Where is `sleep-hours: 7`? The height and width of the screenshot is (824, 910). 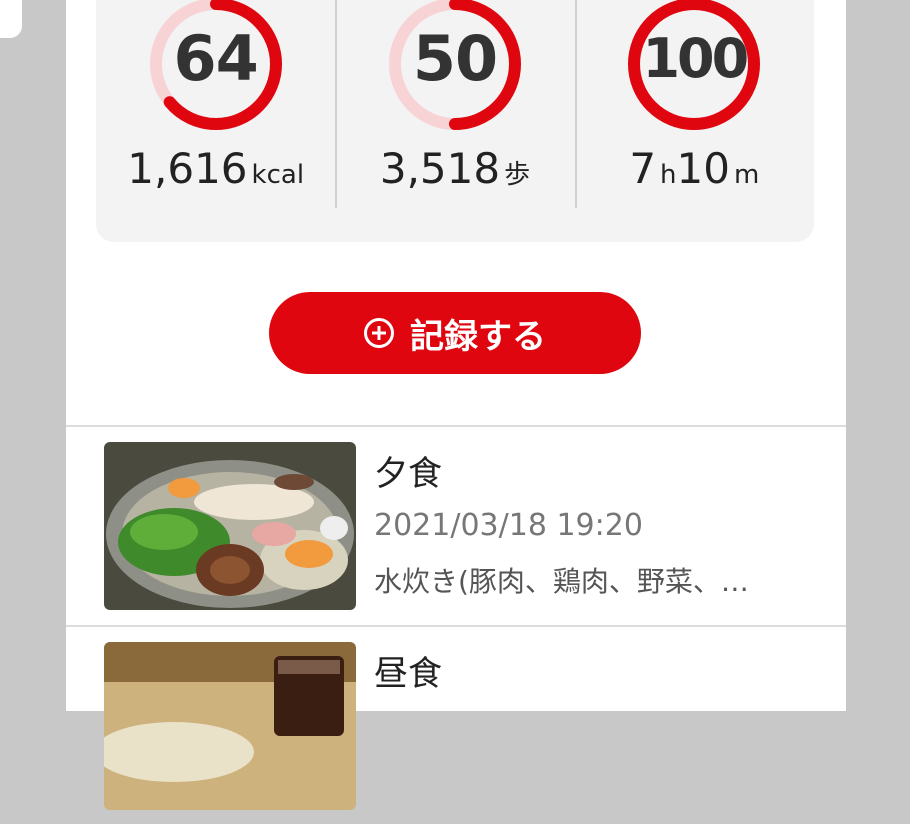
sleep-hours: 7 is located at coordinates (643, 168).